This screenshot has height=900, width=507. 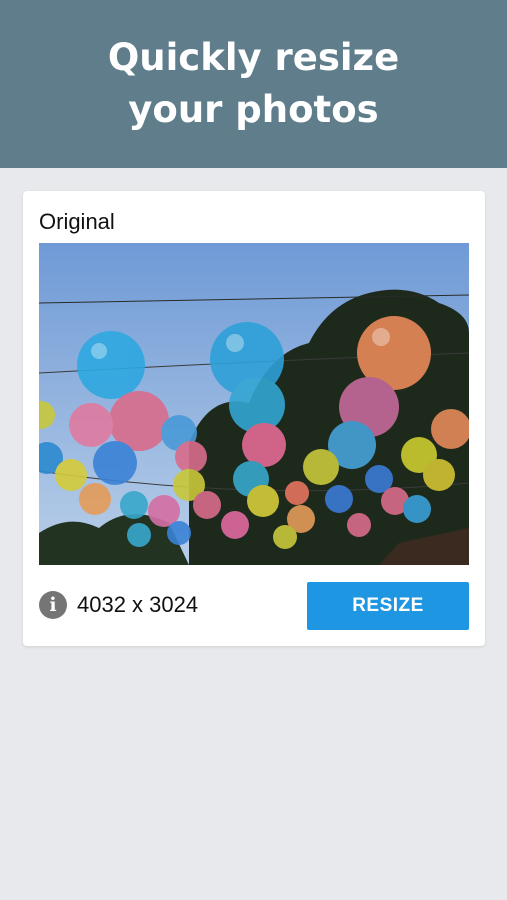 I want to click on info-icon: i, so click(x=53, y=605).